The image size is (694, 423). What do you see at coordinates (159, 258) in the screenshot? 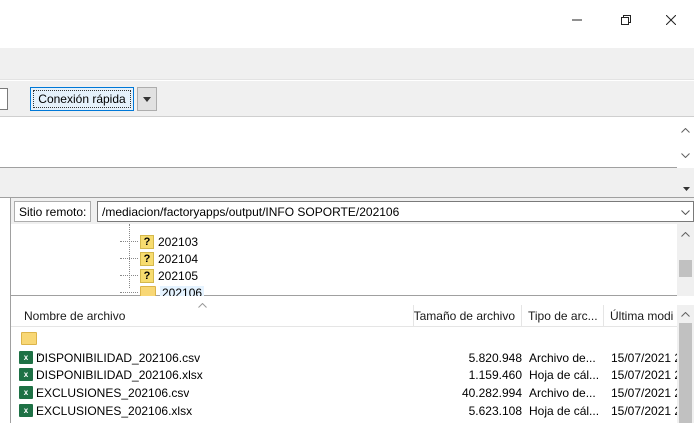
I see `tree-item: ? 202104` at bounding box center [159, 258].